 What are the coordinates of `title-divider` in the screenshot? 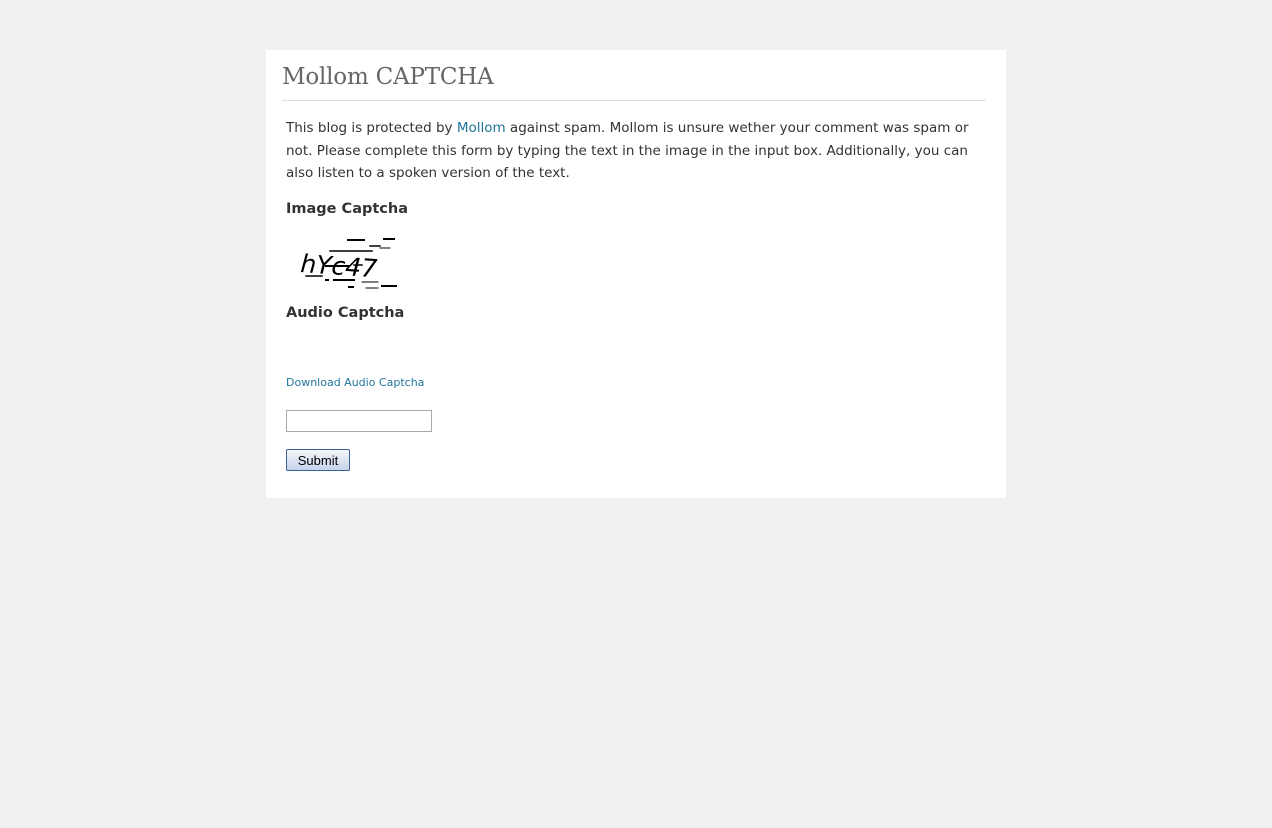 It's located at (634, 100).